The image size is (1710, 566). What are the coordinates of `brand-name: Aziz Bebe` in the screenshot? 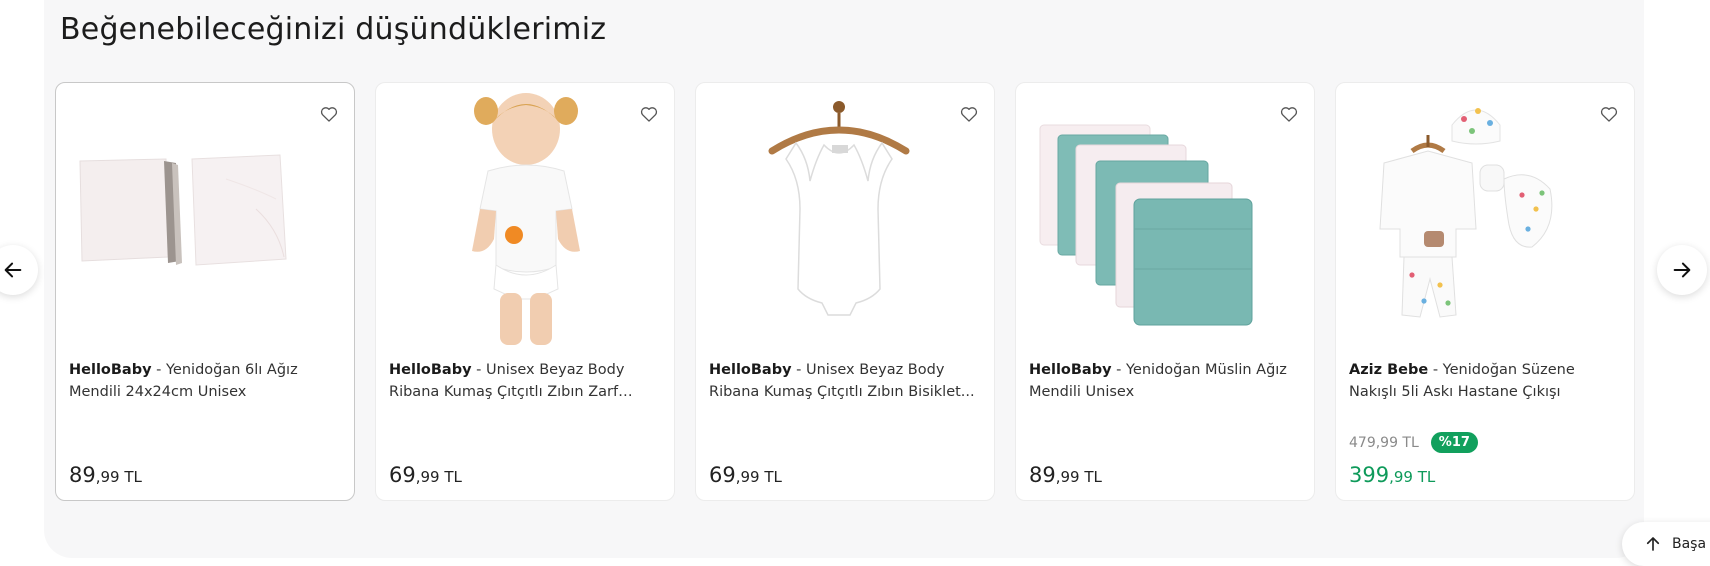 It's located at (1389, 370).